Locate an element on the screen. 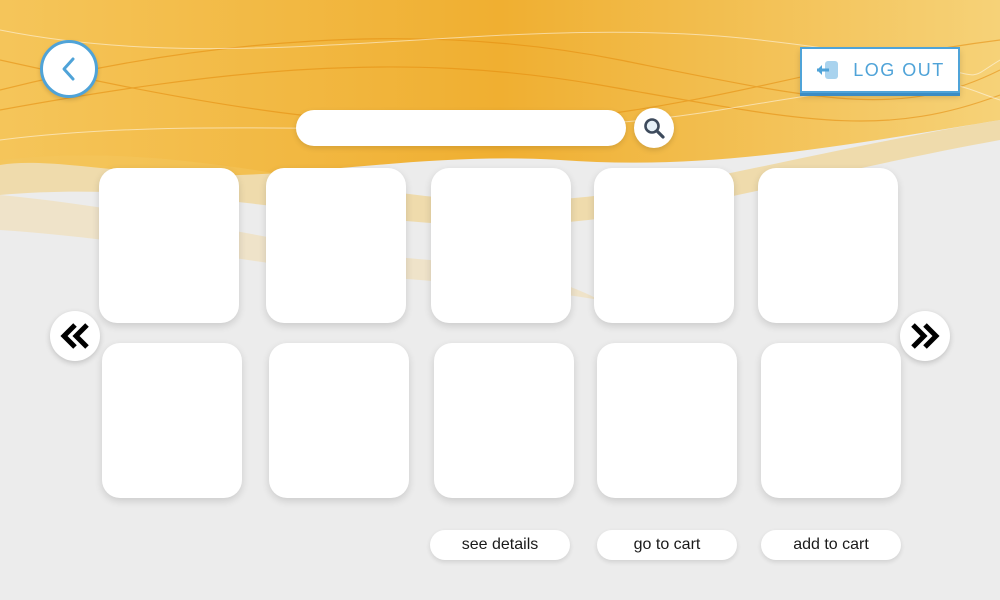  previous-page-button is located at coordinates (75, 336).